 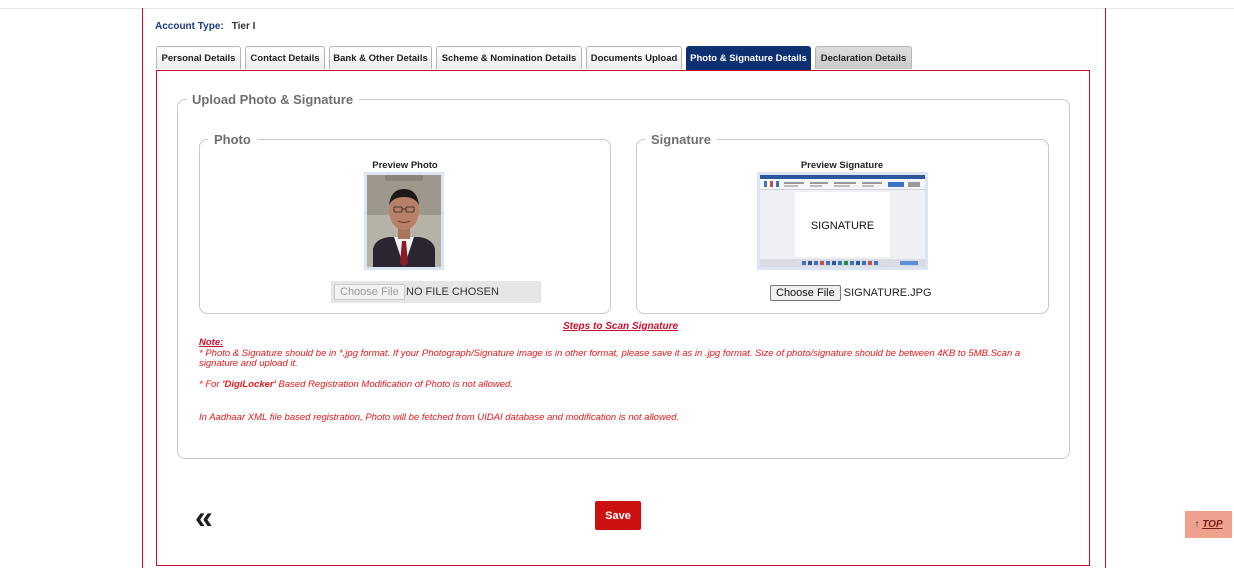 I want to click on back-double-chevron-icon: «, so click(x=204, y=517).